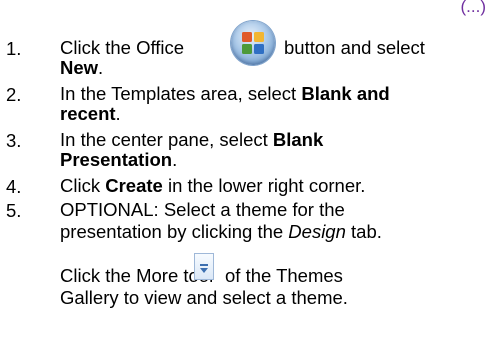  I want to click on step-text: presentation by clicking the, so click(174, 231).